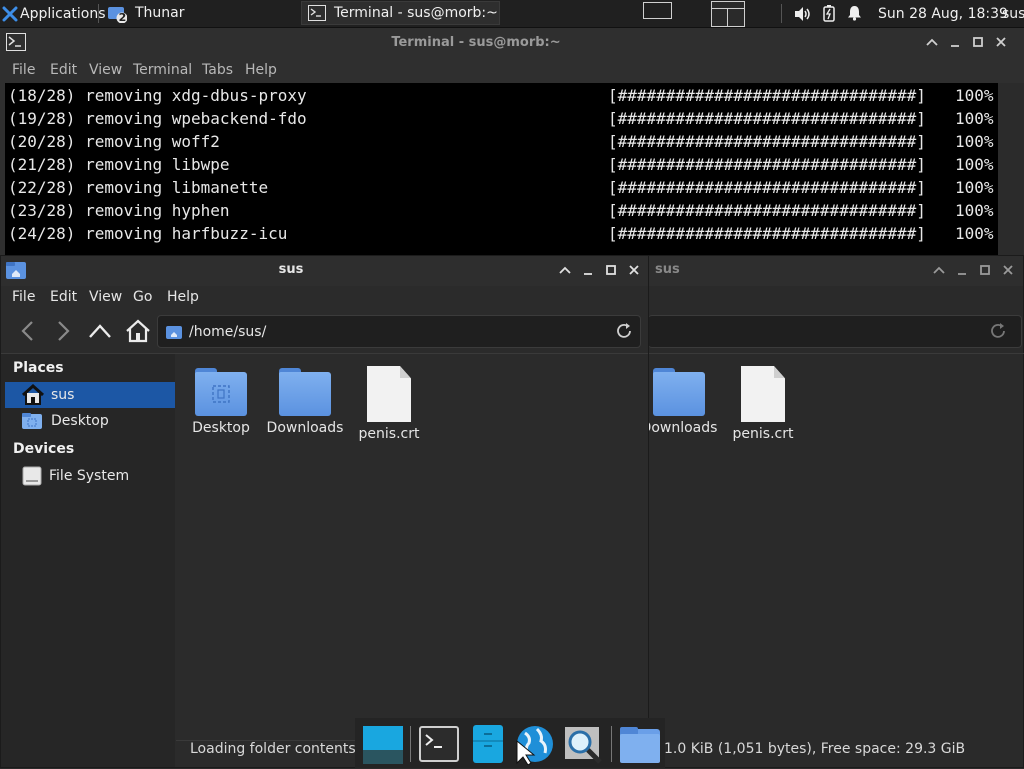 Image resolution: width=1024 pixels, height=769 pixels. Describe the element at coordinates (138, 333) in the screenshot. I see `home-icon` at that location.